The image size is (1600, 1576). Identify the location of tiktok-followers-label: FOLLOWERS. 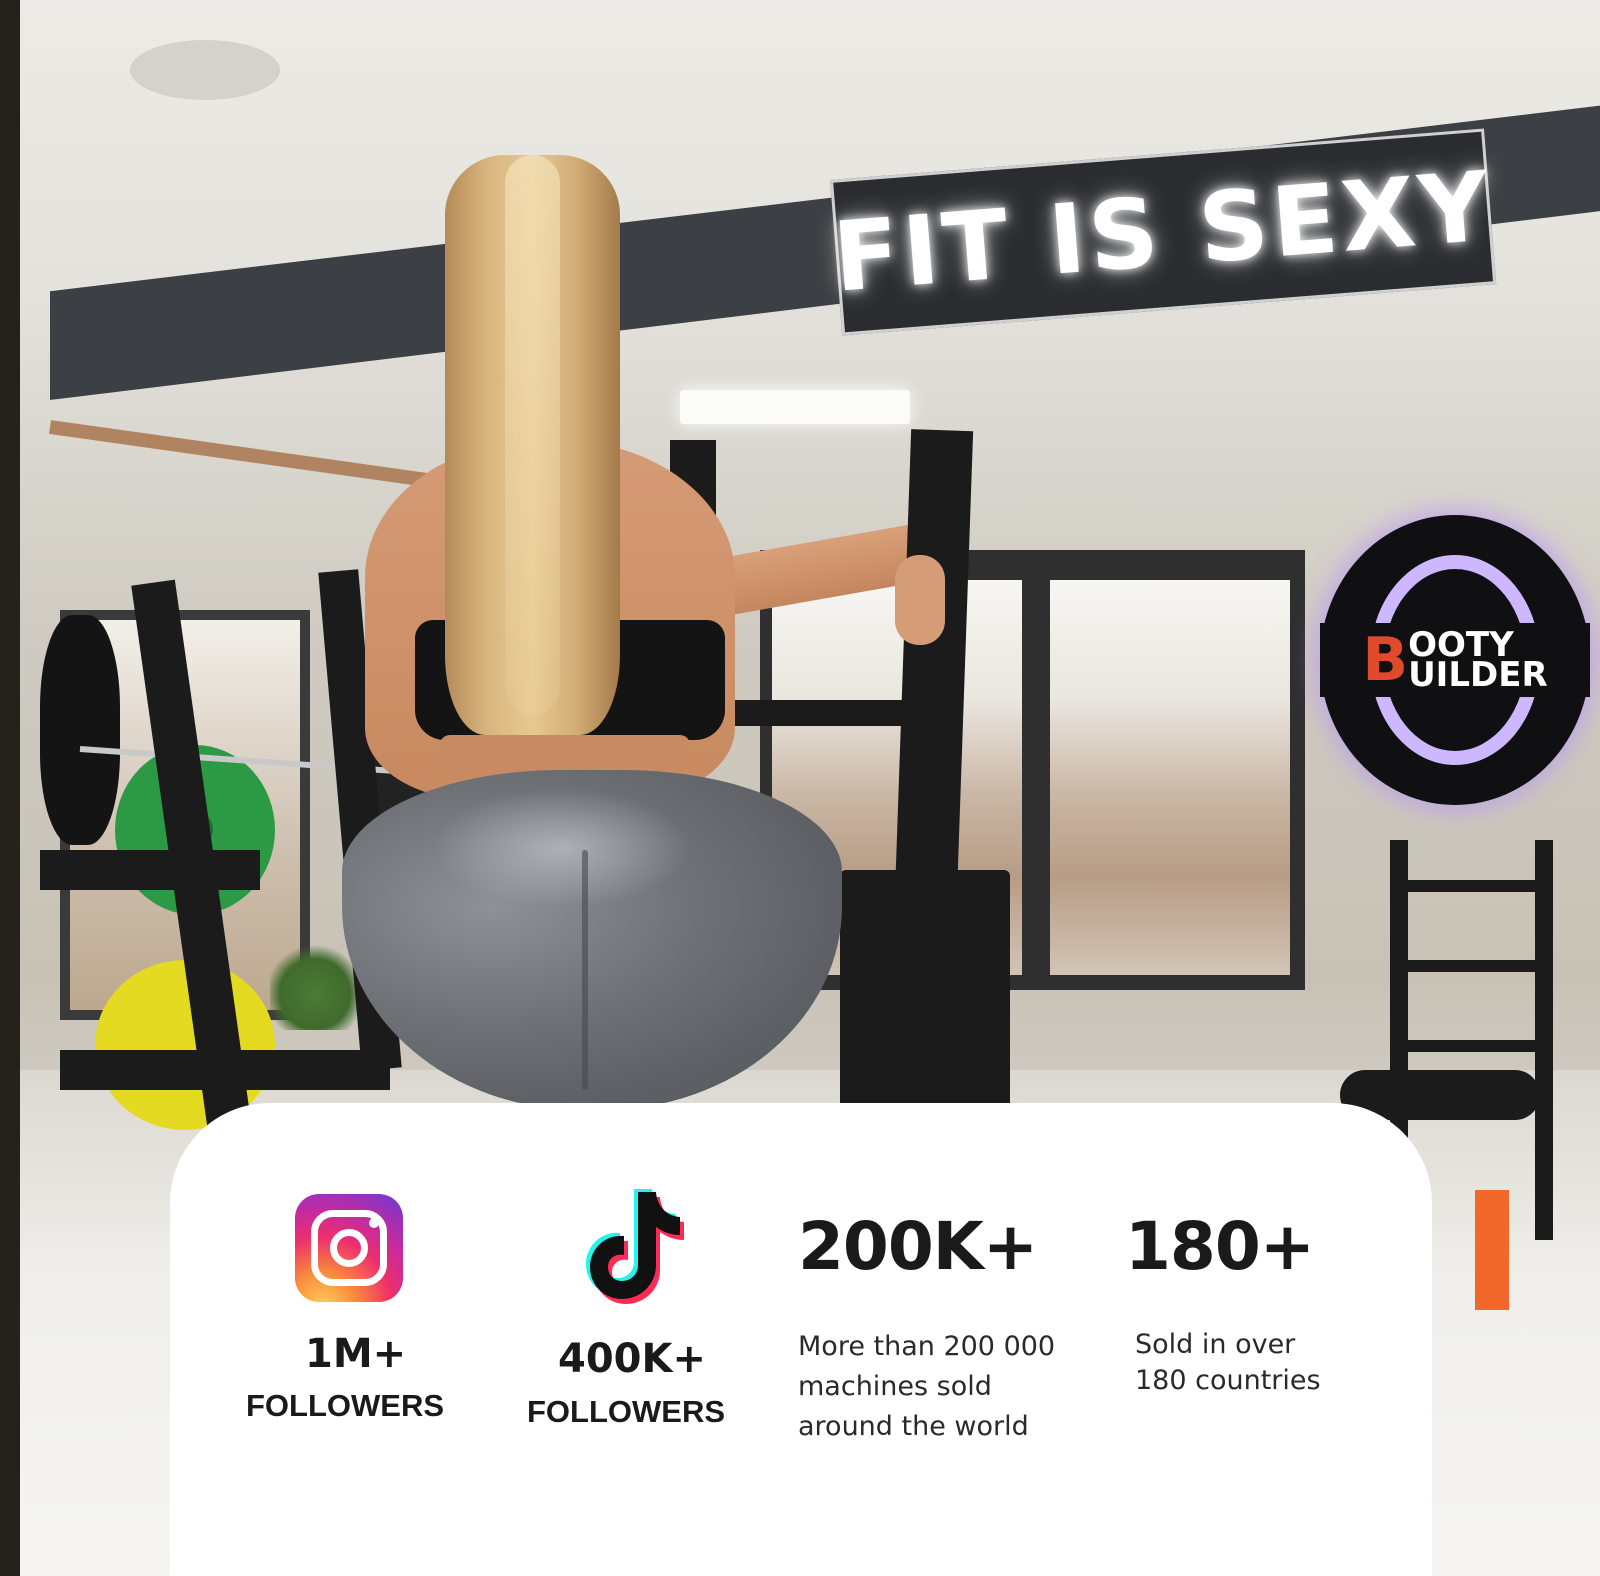
(626, 1411).